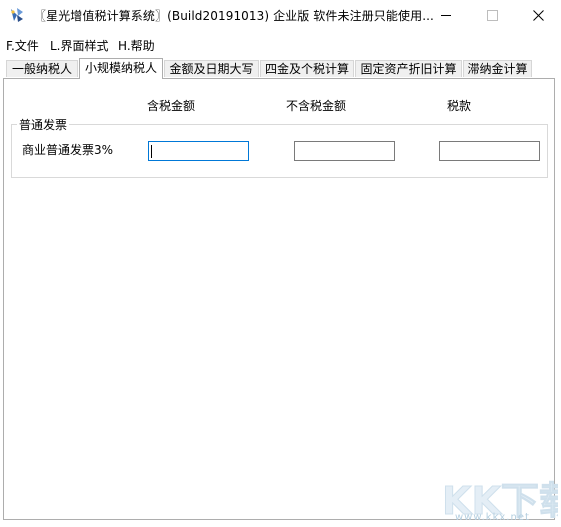  Describe the element at coordinates (22, 45) in the screenshot. I see `menu-file: F.文件` at that location.